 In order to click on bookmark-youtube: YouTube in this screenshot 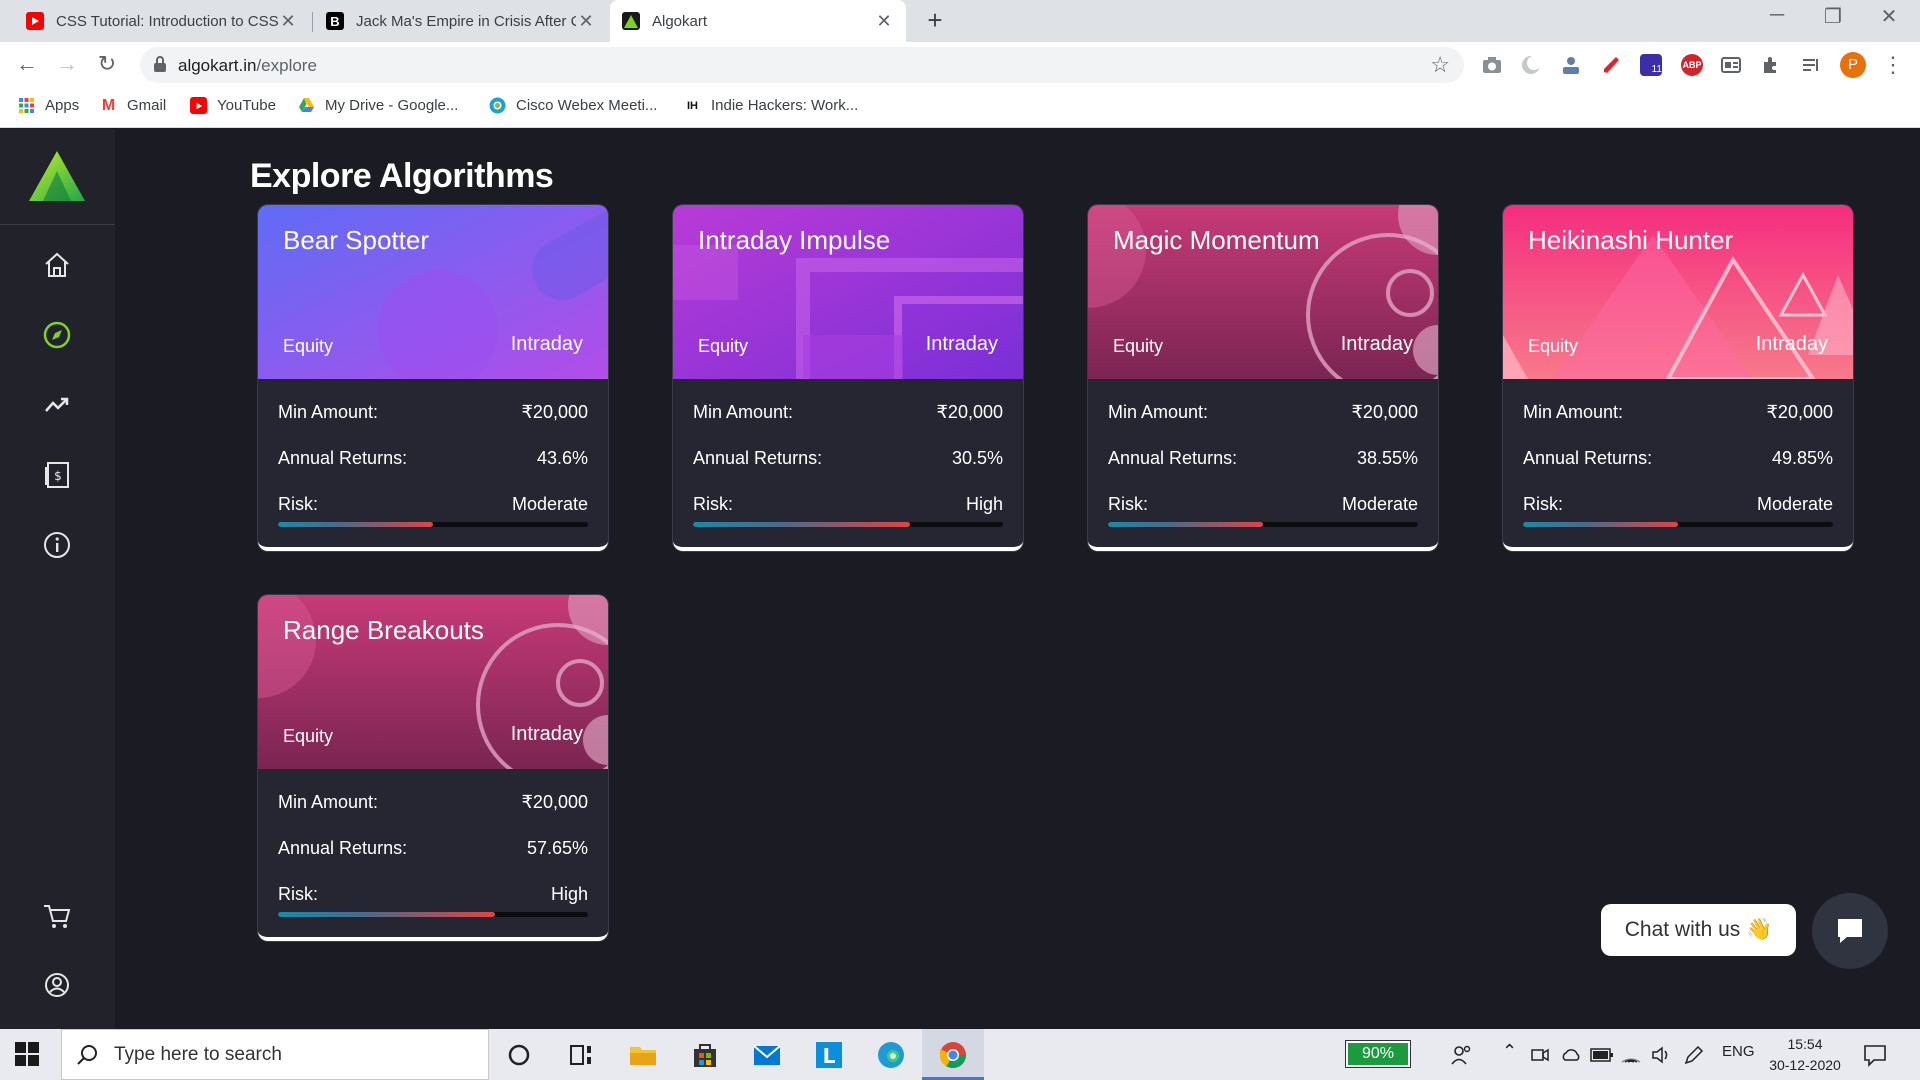, I will do `click(233, 105)`.